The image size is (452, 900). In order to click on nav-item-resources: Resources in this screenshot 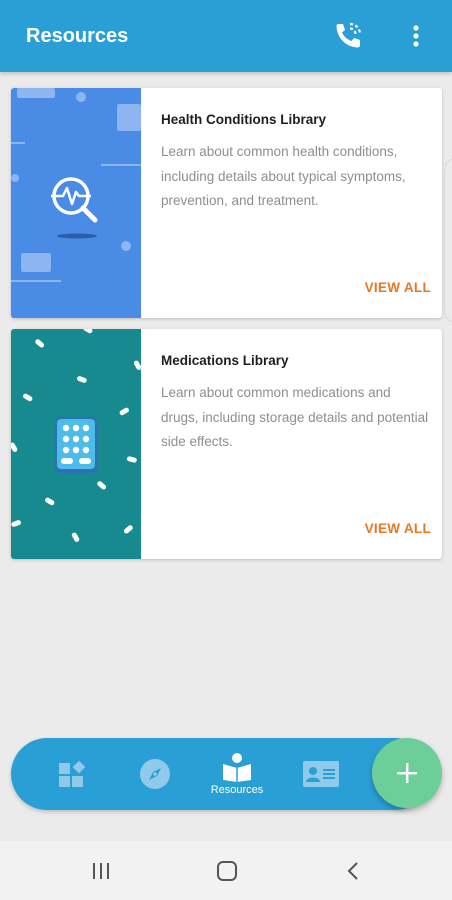, I will do `click(237, 774)`.